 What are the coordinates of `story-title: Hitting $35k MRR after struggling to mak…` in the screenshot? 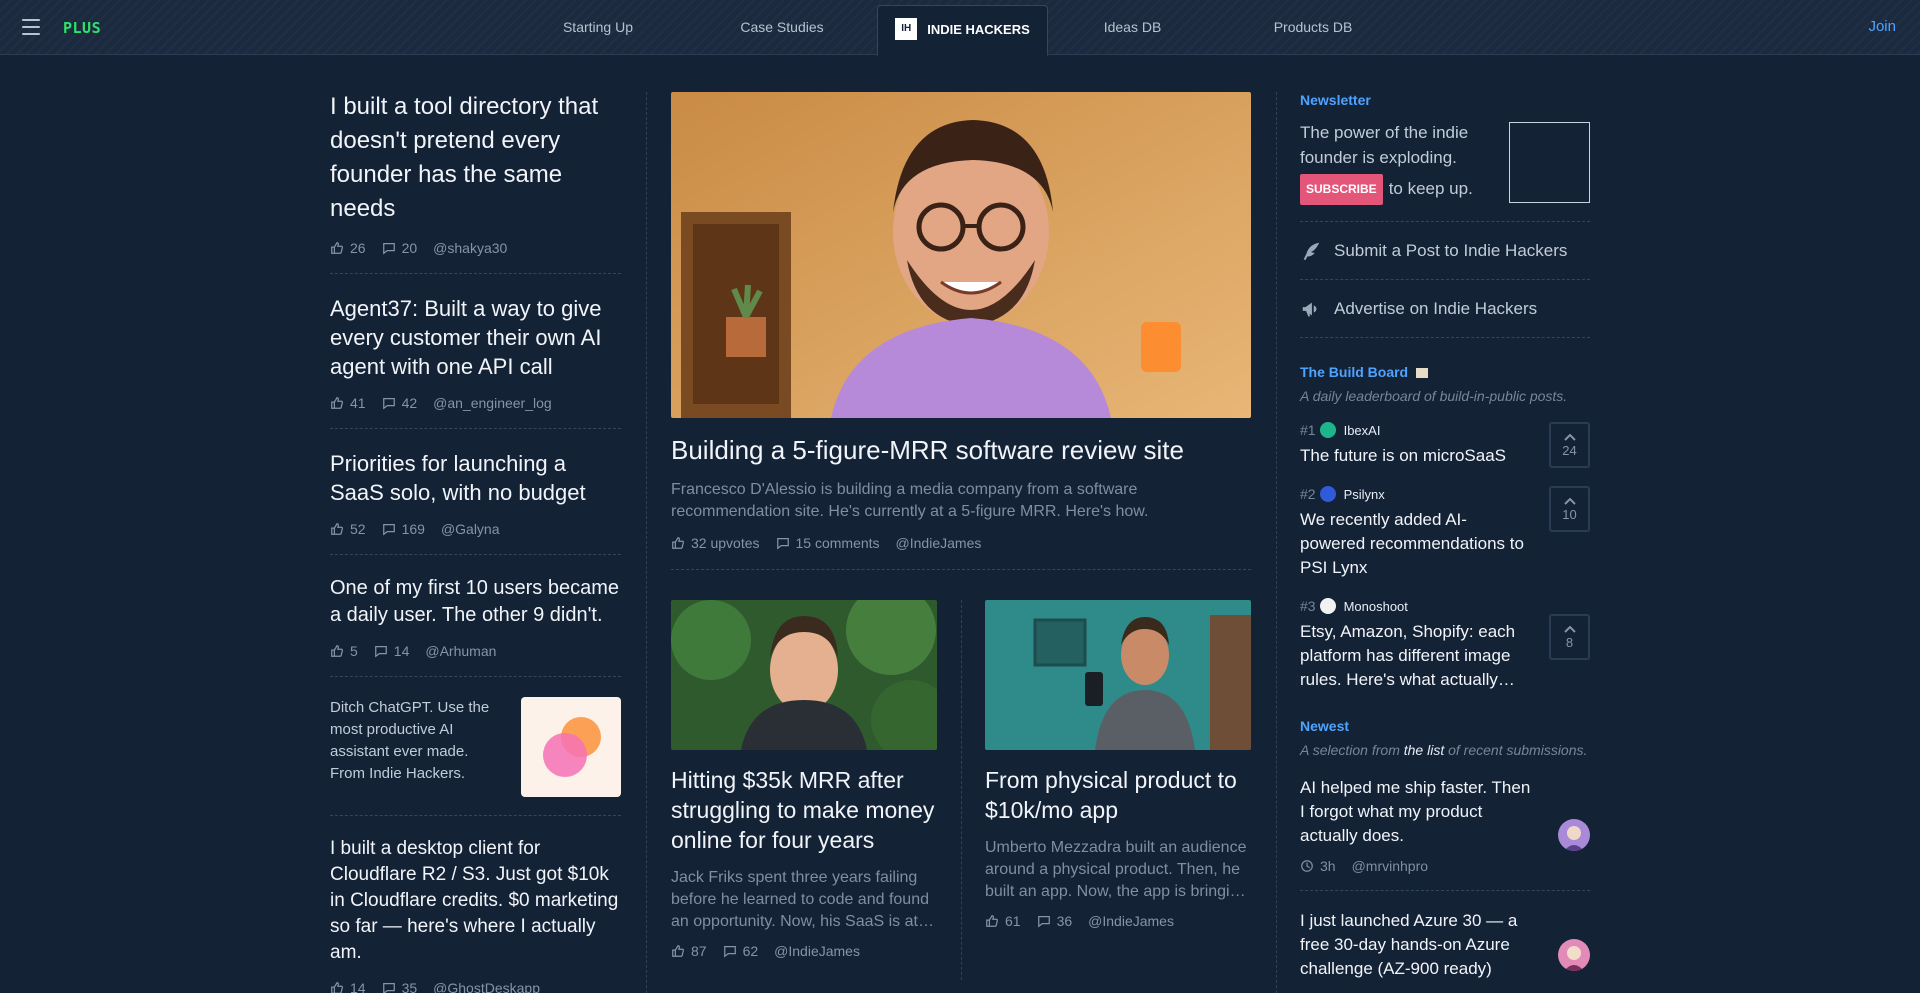 It's located at (804, 810).